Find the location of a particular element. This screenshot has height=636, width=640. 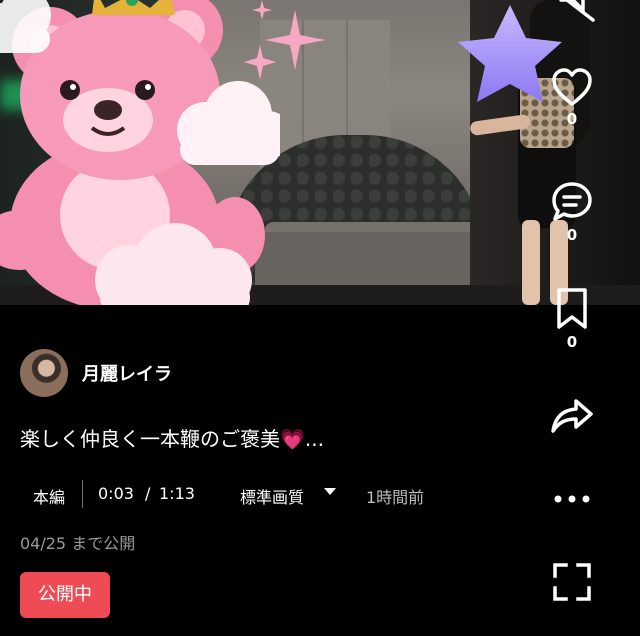

creator-name: 月麗レイラ is located at coordinates (127, 373).